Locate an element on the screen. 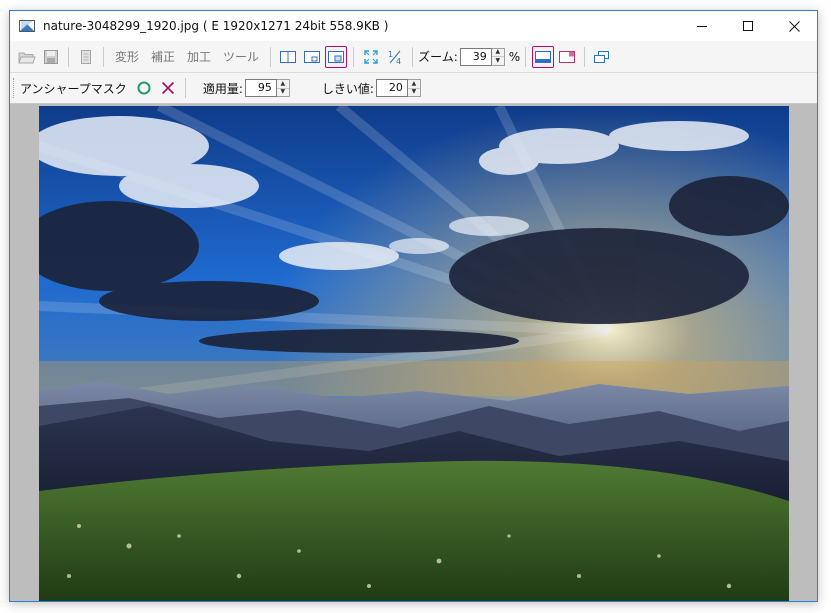 This screenshot has height=613, width=831. save-disk-icon is located at coordinates (51, 56).